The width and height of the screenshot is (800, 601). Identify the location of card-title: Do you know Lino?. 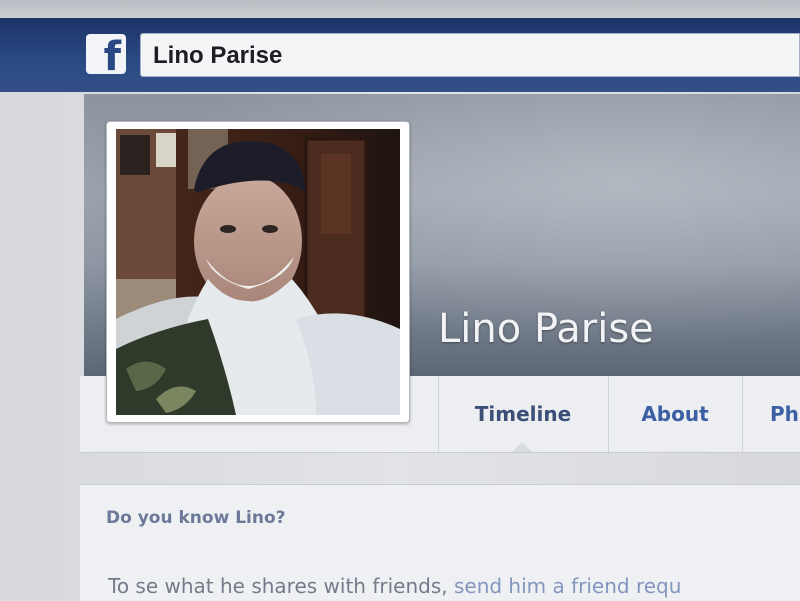
(196, 518).